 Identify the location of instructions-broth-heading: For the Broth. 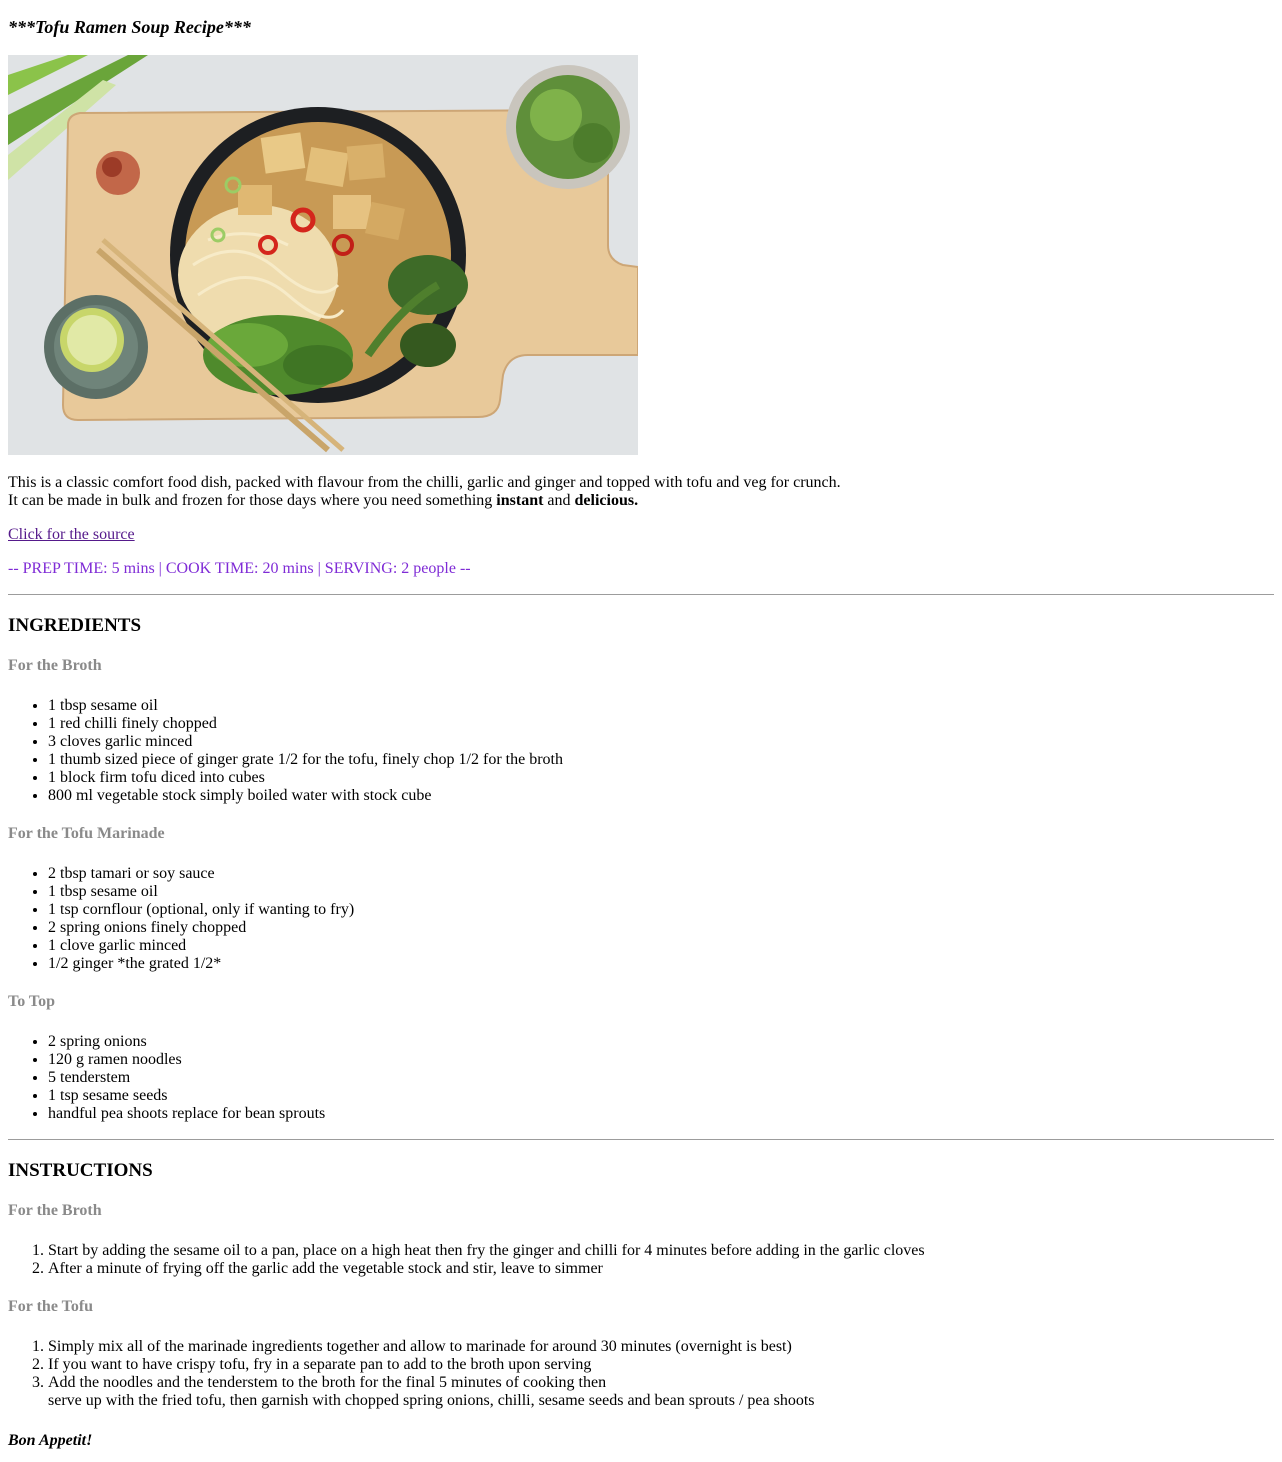
(55, 1210).